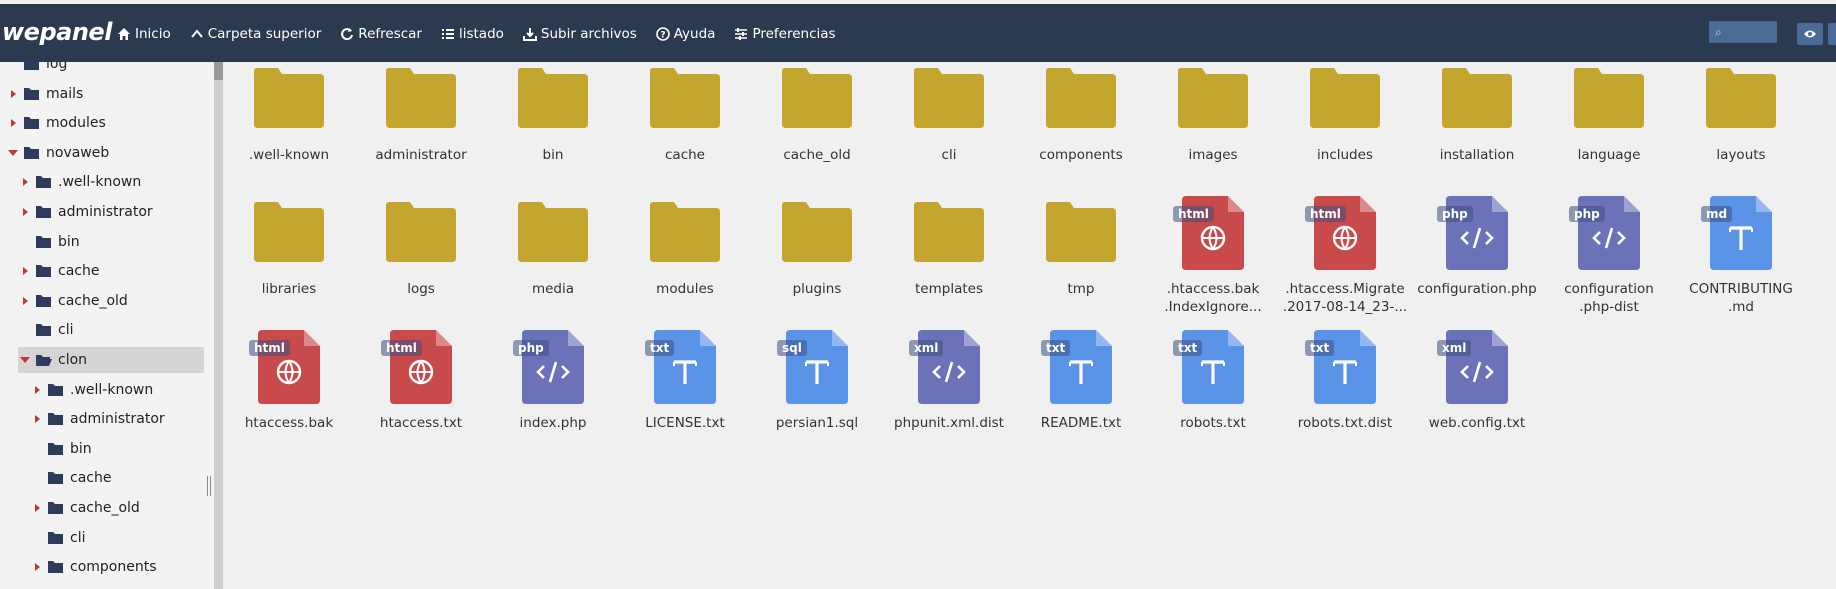 The height and width of the screenshot is (589, 1836). I want to click on nav-subir-archivos: Subir archivos, so click(579, 34).